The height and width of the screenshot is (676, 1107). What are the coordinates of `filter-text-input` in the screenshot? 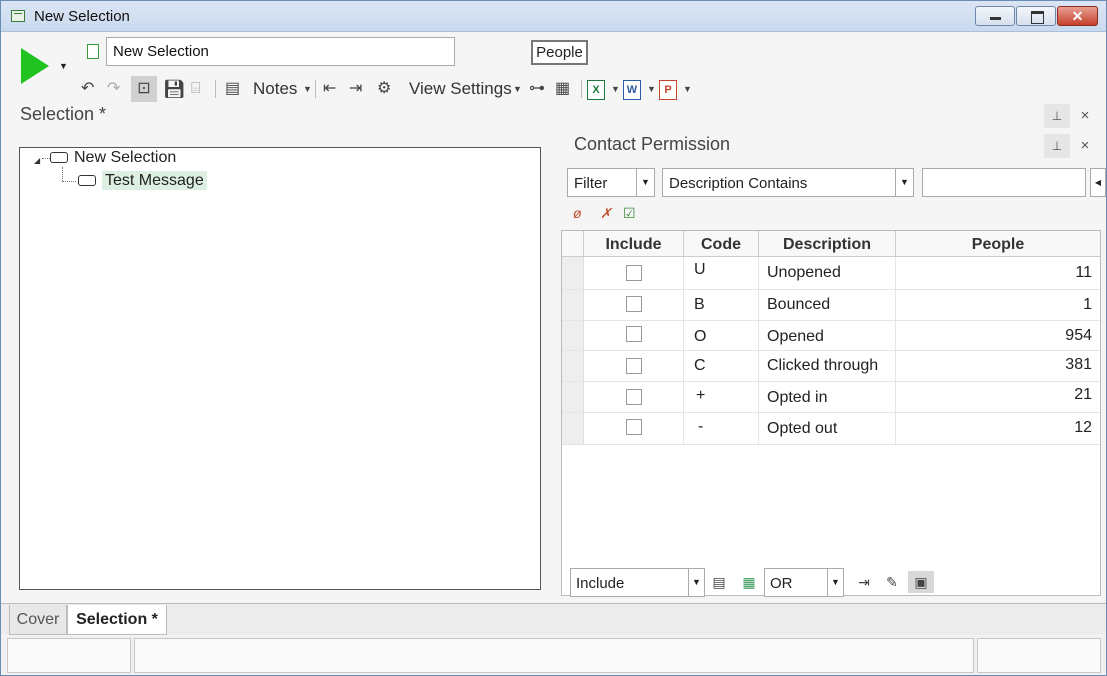 It's located at (1004, 182).